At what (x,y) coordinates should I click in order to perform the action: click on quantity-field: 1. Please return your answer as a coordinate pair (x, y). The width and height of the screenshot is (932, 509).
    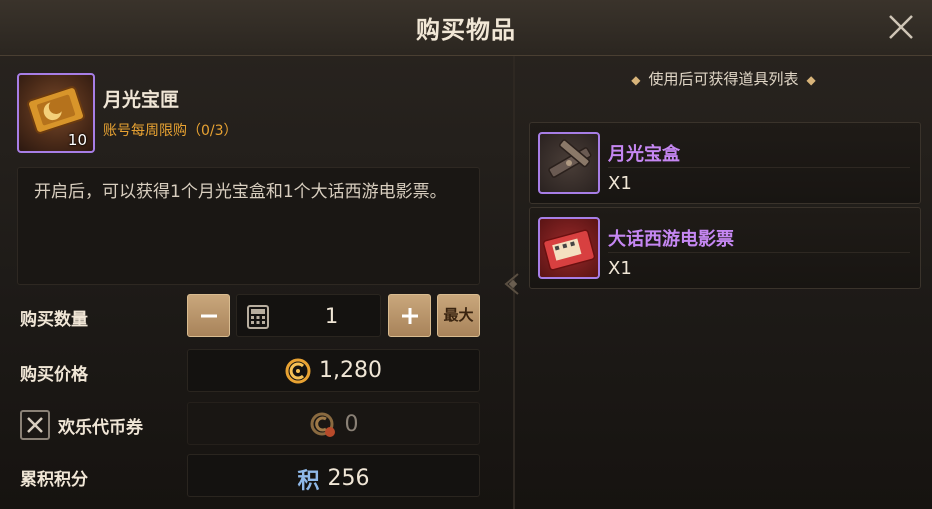
    Looking at the image, I should click on (308, 315).